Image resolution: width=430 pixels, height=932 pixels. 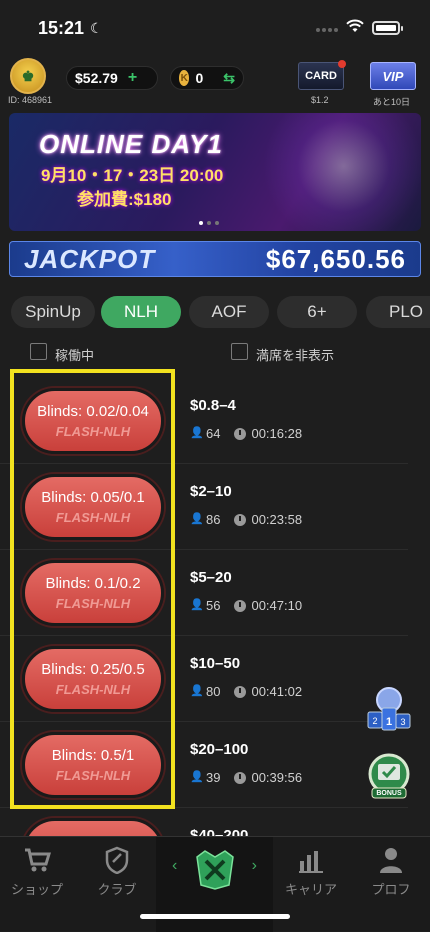 I want to click on jackpot-value: $67,650.56, so click(x=335, y=258).